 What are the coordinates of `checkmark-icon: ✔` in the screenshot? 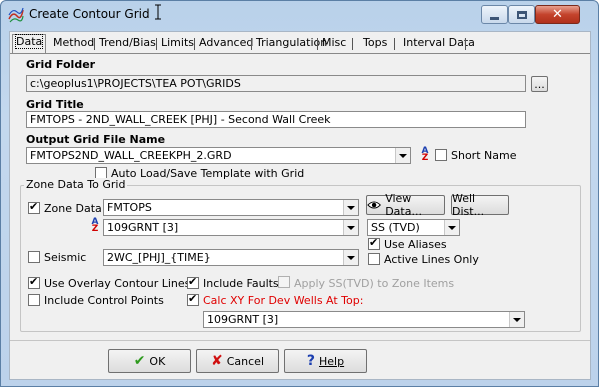 It's located at (139, 361).